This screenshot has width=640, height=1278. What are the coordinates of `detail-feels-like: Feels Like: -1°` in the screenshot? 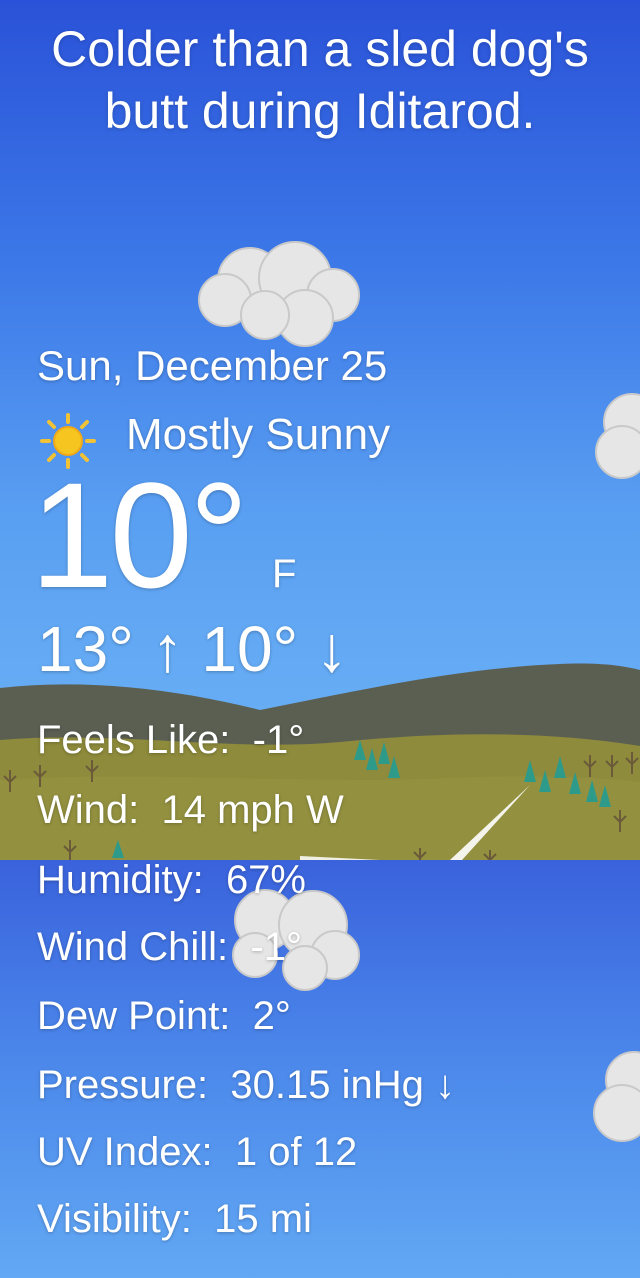 It's located at (171, 740).